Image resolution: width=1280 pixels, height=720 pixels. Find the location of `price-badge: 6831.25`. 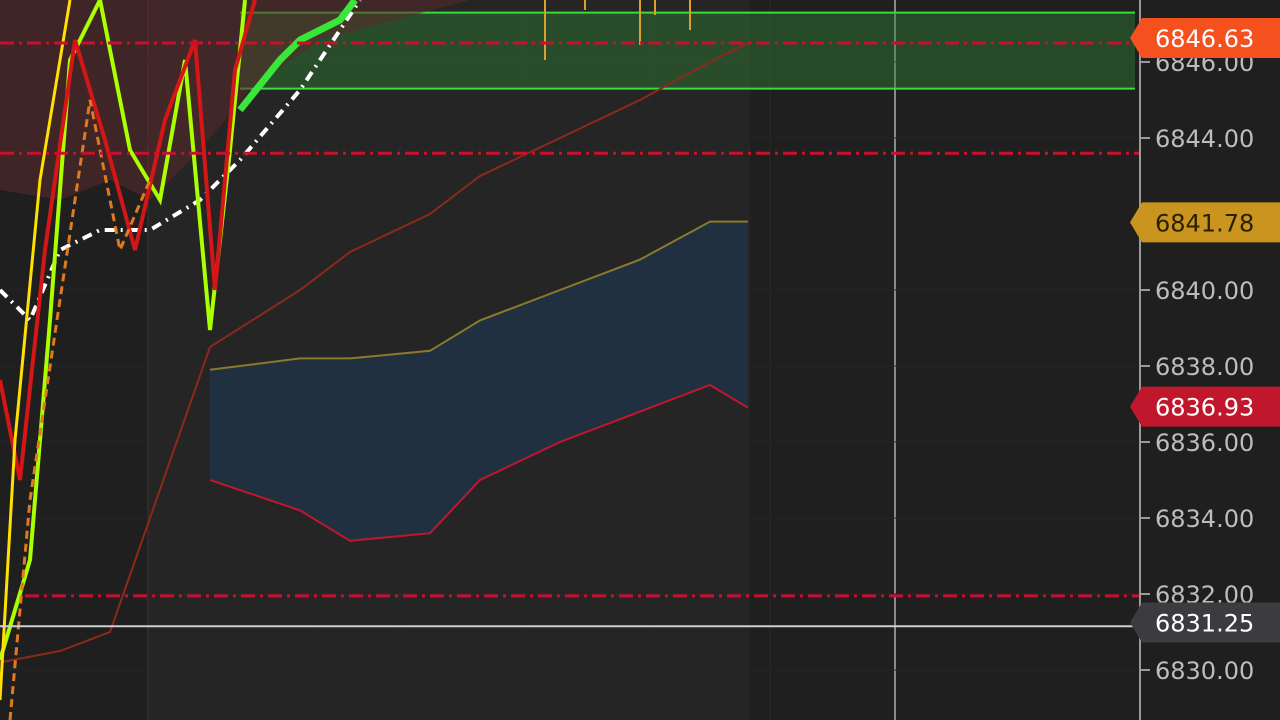

price-badge: 6831.25 is located at coordinates (1205, 622).